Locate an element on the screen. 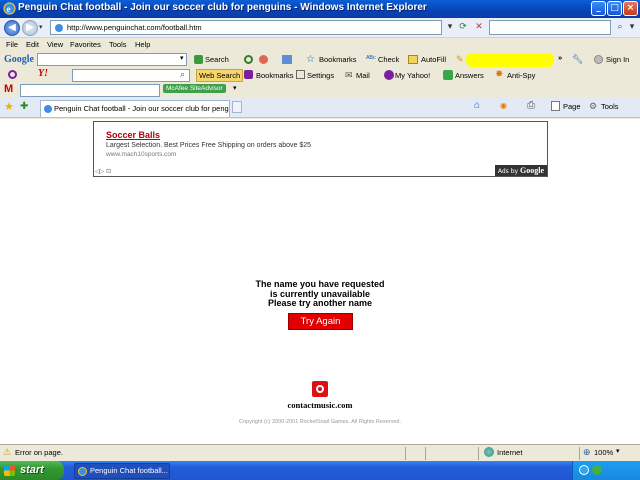 Image resolution: width=640 pixels, height=480 pixels. contactmusic-logo-icon is located at coordinates (320, 389).